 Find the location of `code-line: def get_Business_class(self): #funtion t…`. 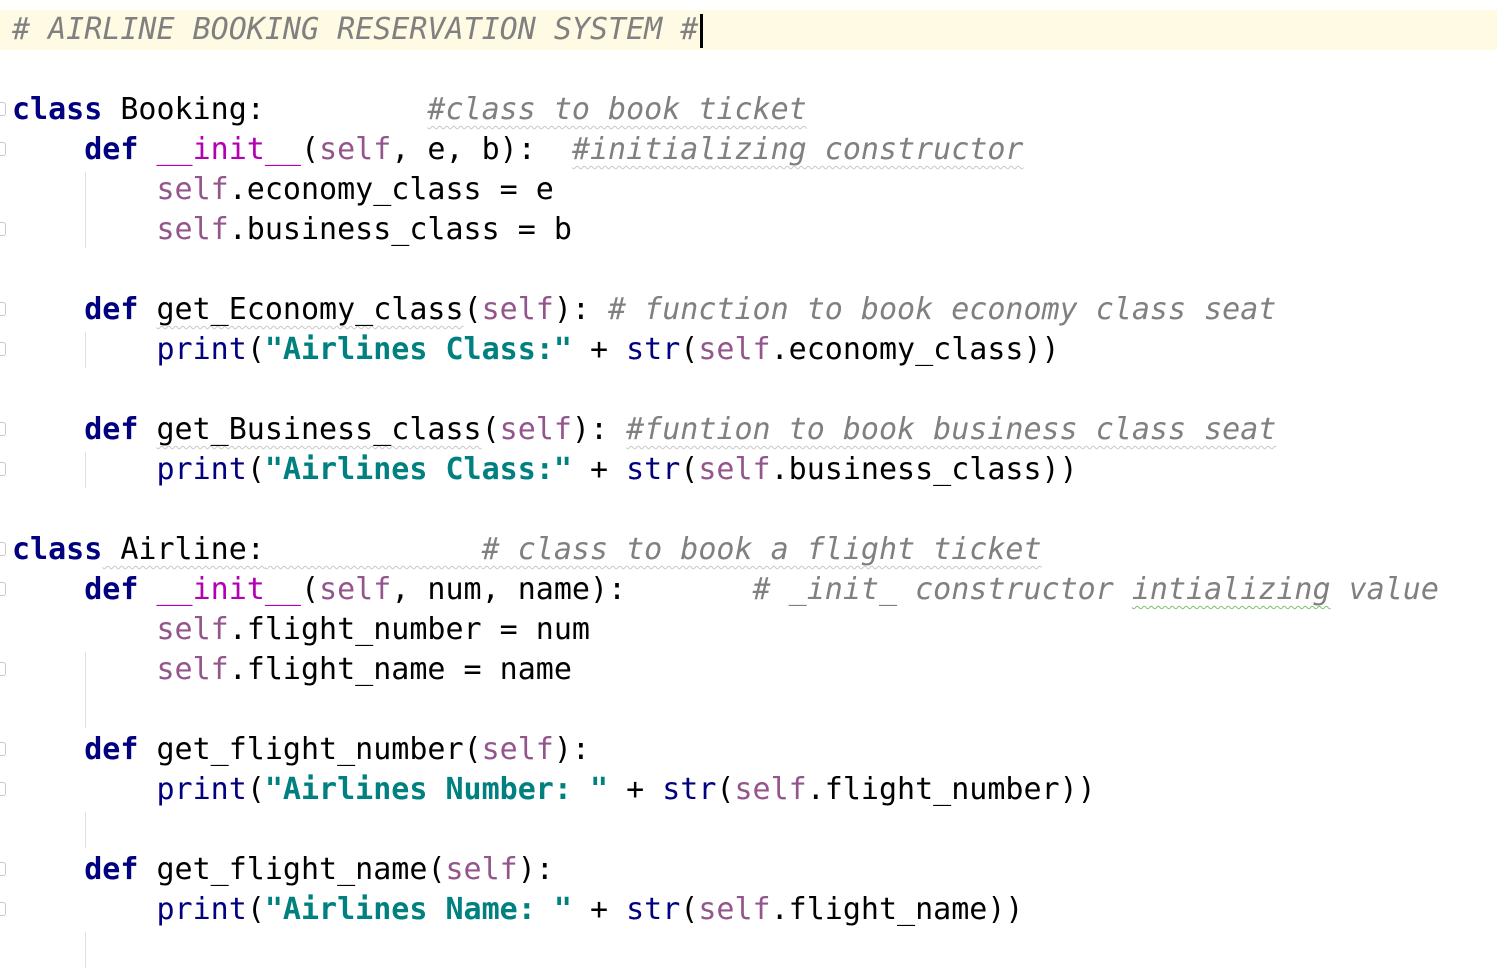

code-line: def get_Business_class(self): #funtion t… is located at coordinates (748, 430).